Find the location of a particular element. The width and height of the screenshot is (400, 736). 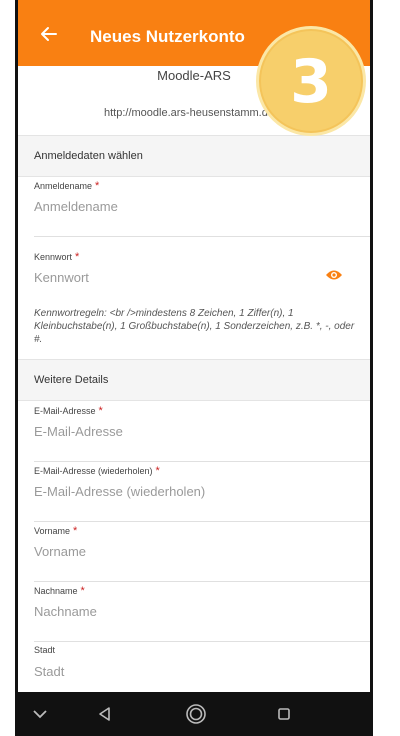

email-field: E-Mail-Adresse * E-Mail-Adresse is located at coordinates (202, 431).